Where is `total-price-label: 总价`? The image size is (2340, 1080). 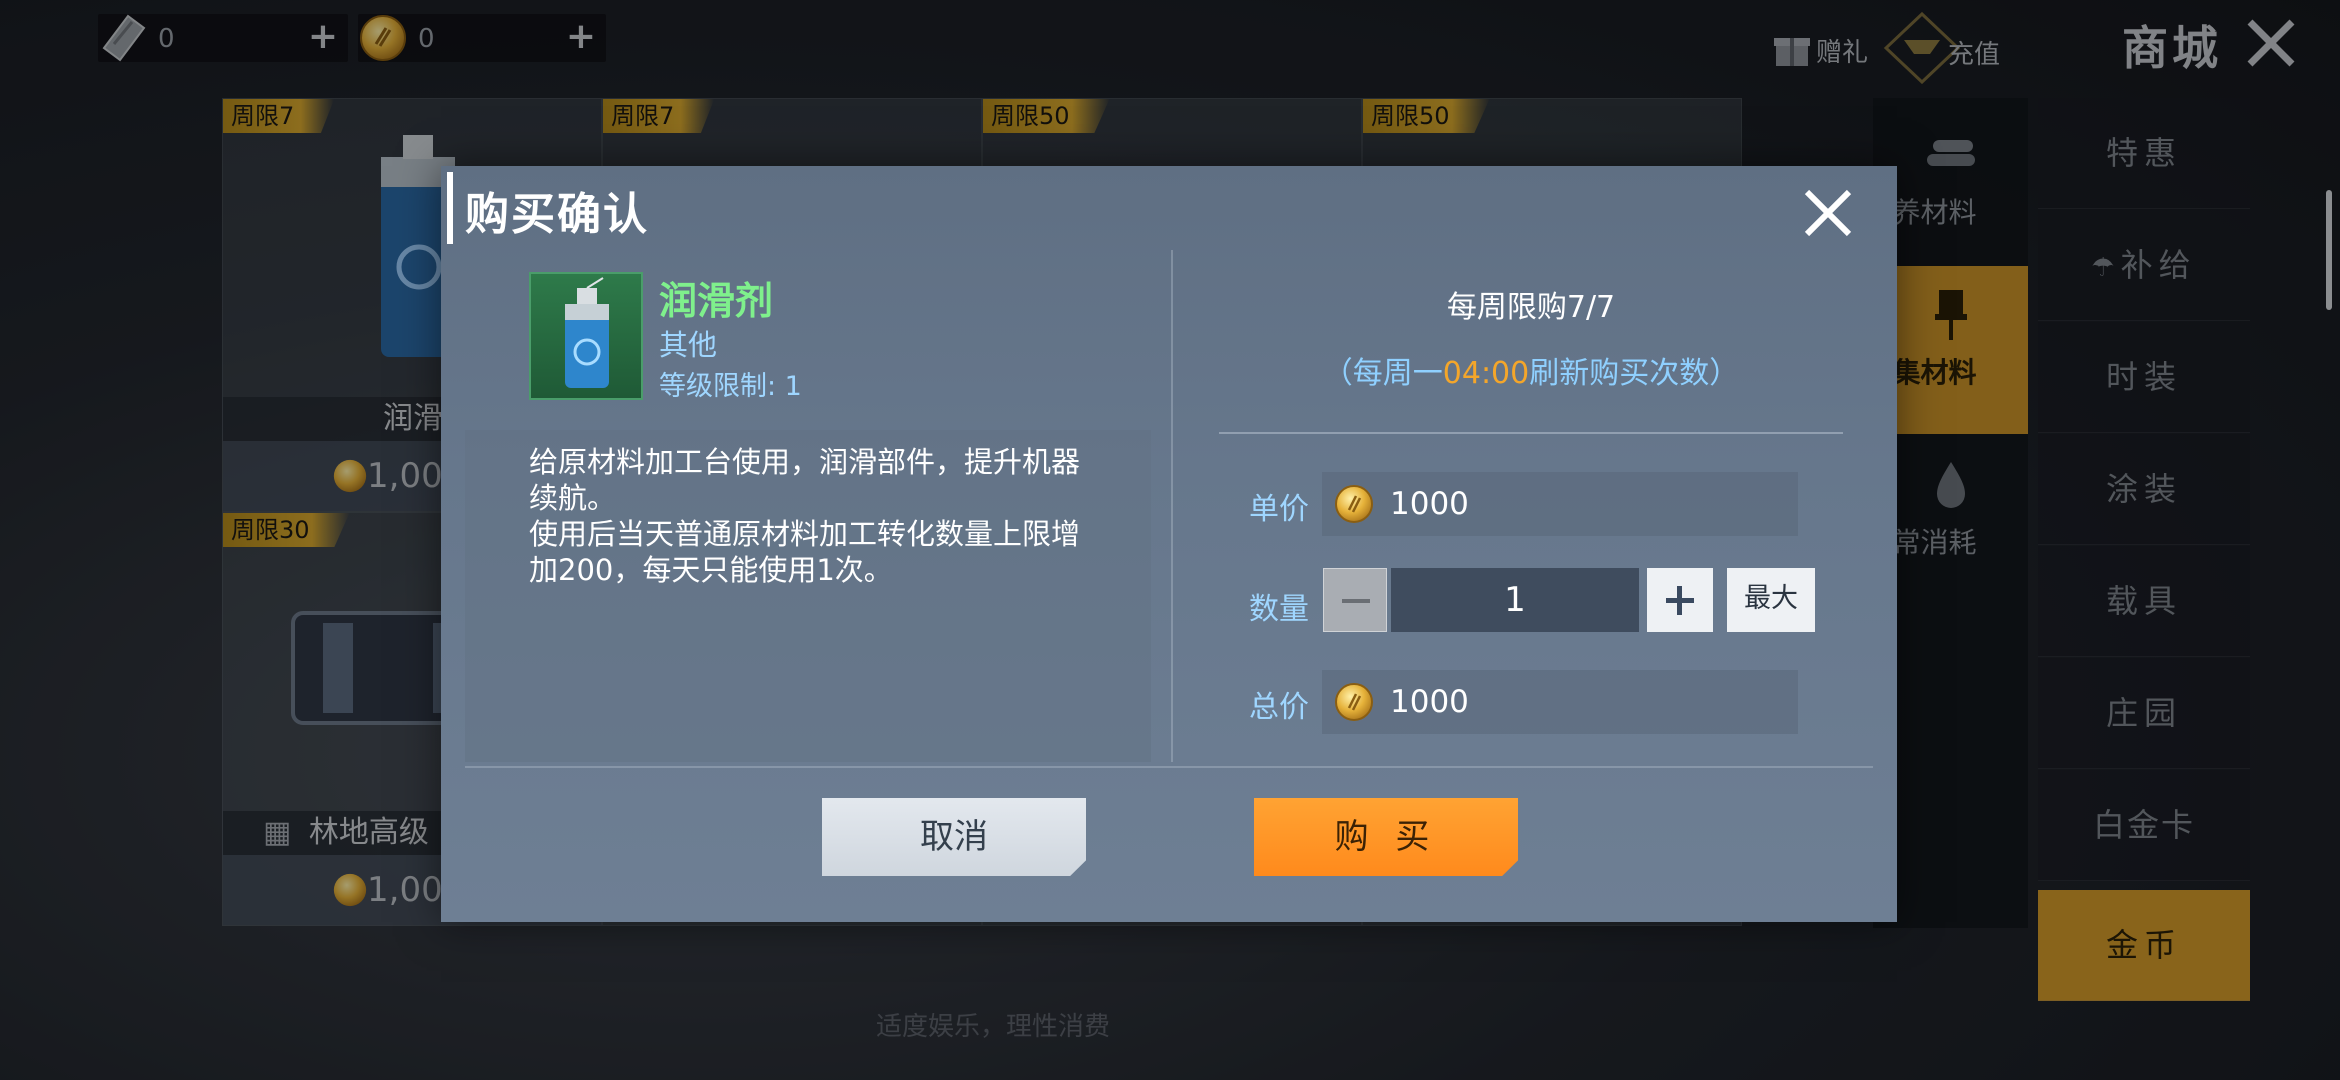 total-price-label: 总价 is located at coordinates (1279, 707).